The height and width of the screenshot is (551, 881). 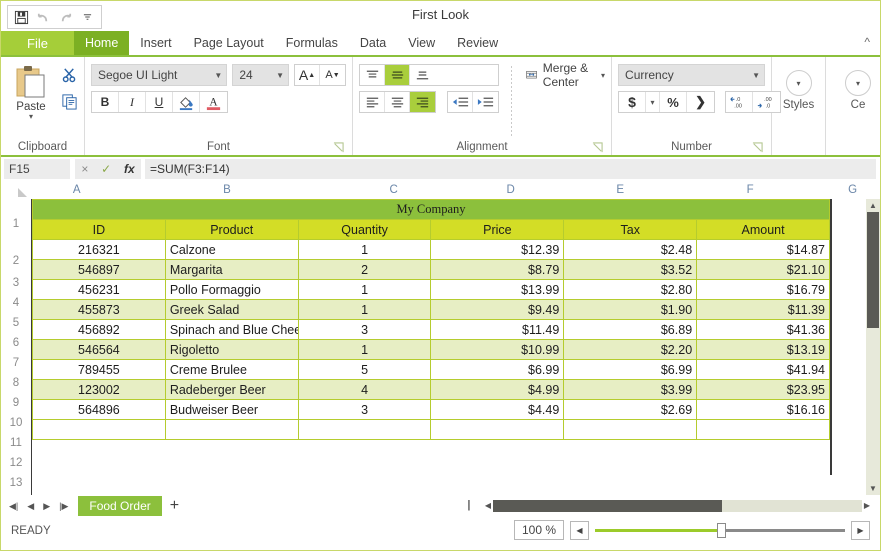 I want to click on add-sheet-button: +, so click(x=174, y=506).